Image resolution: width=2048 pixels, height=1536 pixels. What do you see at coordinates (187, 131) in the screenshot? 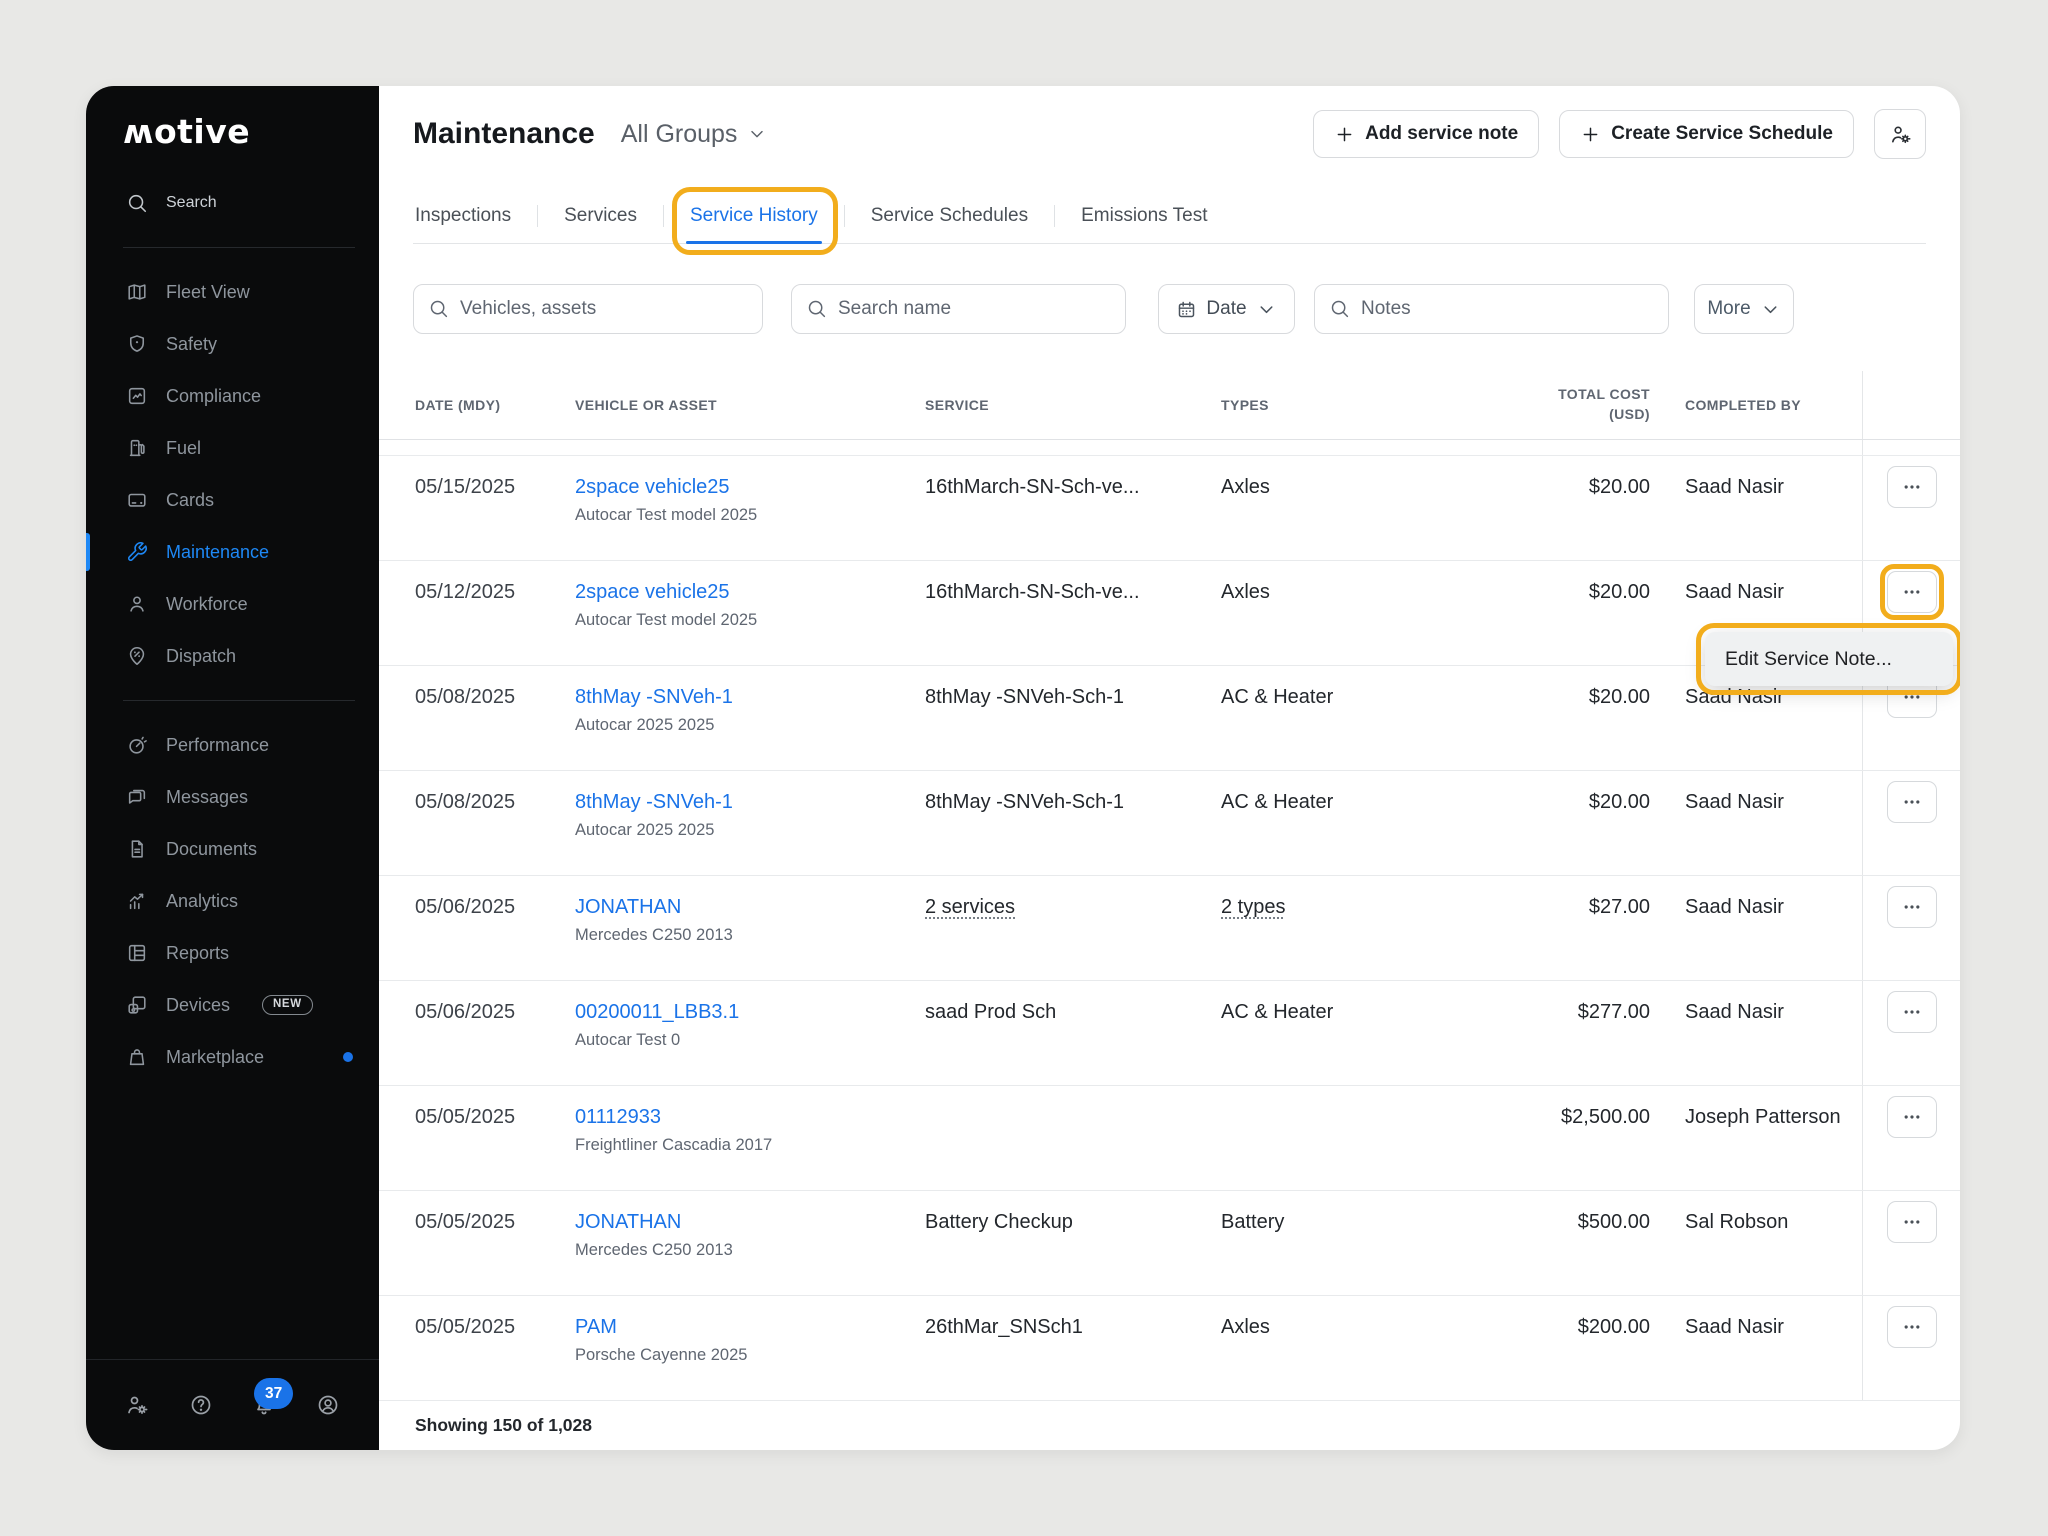
I see `motive-logo: ʍotive` at bounding box center [187, 131].